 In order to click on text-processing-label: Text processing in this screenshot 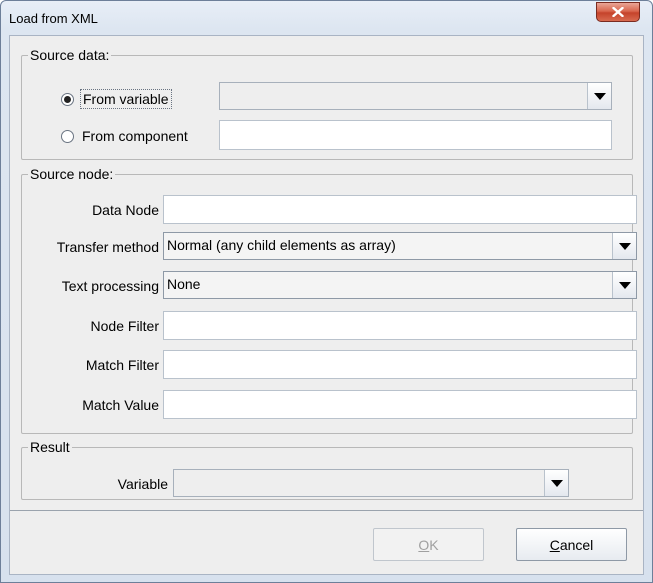, I will do `click(110, 286)`.